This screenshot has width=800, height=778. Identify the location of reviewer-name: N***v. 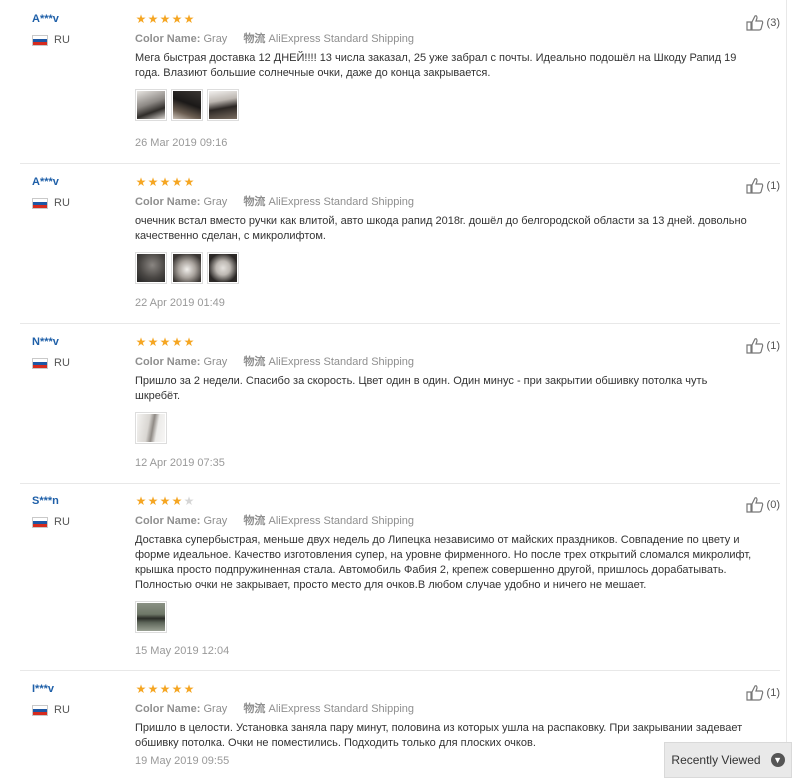
(45, 342).